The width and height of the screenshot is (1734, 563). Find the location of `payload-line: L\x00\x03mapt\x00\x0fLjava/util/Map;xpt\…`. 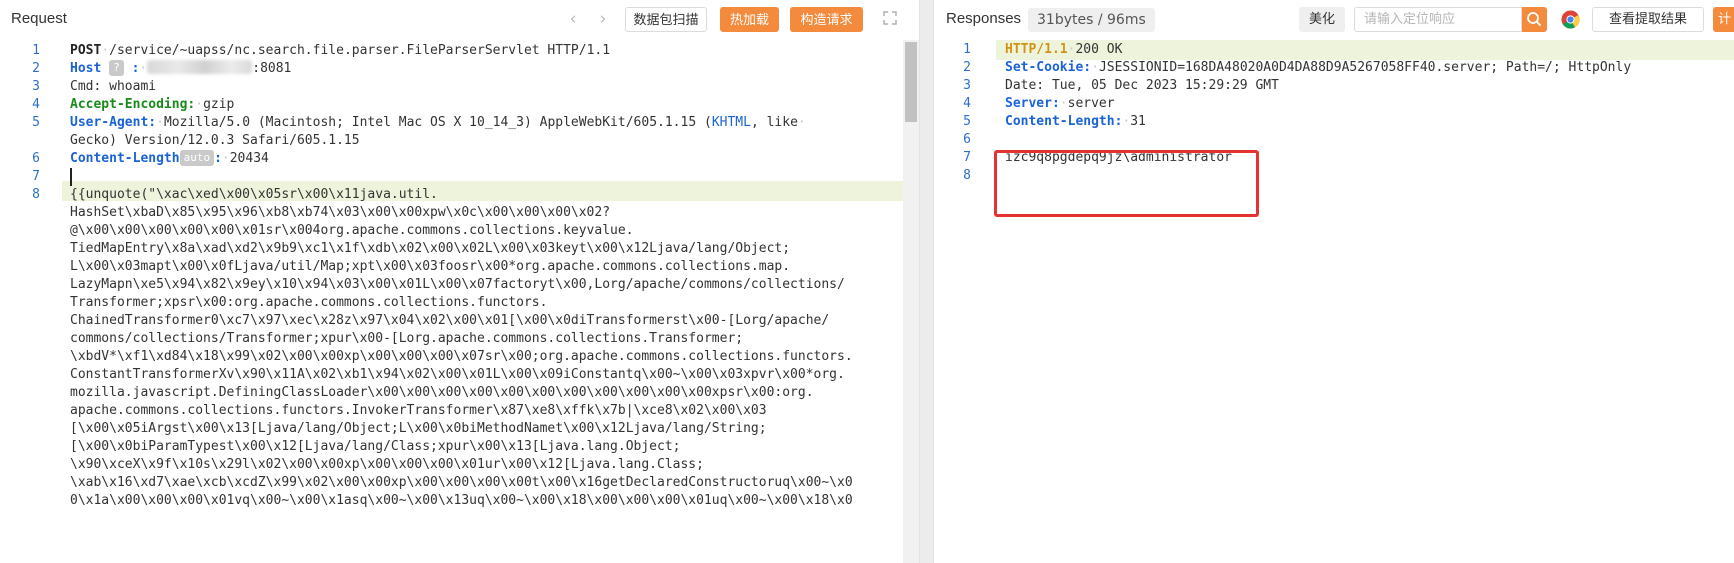

payload-line: L\x00\x03mapt\x00\x0fLjava/util/Map;xpt\… is located at coordinates (430, 266).